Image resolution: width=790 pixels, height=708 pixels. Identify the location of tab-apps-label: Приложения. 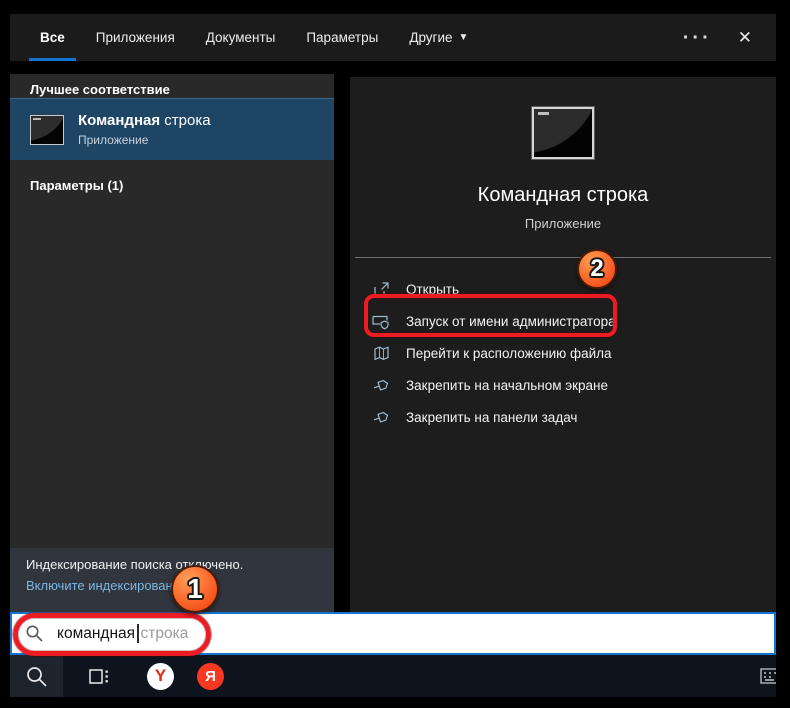
(135, 37).